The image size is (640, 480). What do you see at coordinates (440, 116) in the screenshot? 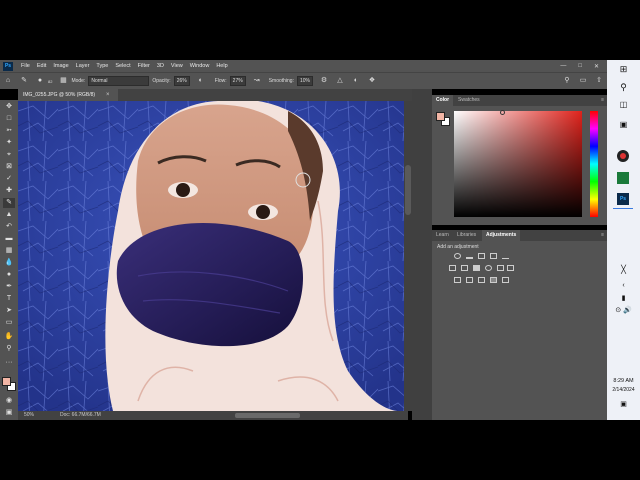
I see `color-fg-swatch` at bounding box center [440, 116].